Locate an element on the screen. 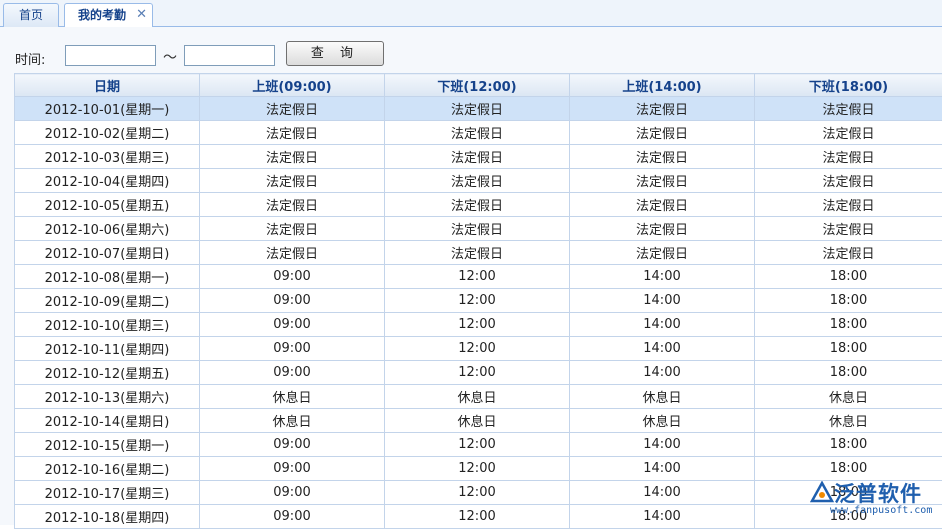 This screenshot has height=529, width=942. table-row: 2012-10-16(星期二)09:0012:0014:0018:00 is located at coordinates (478, 469).